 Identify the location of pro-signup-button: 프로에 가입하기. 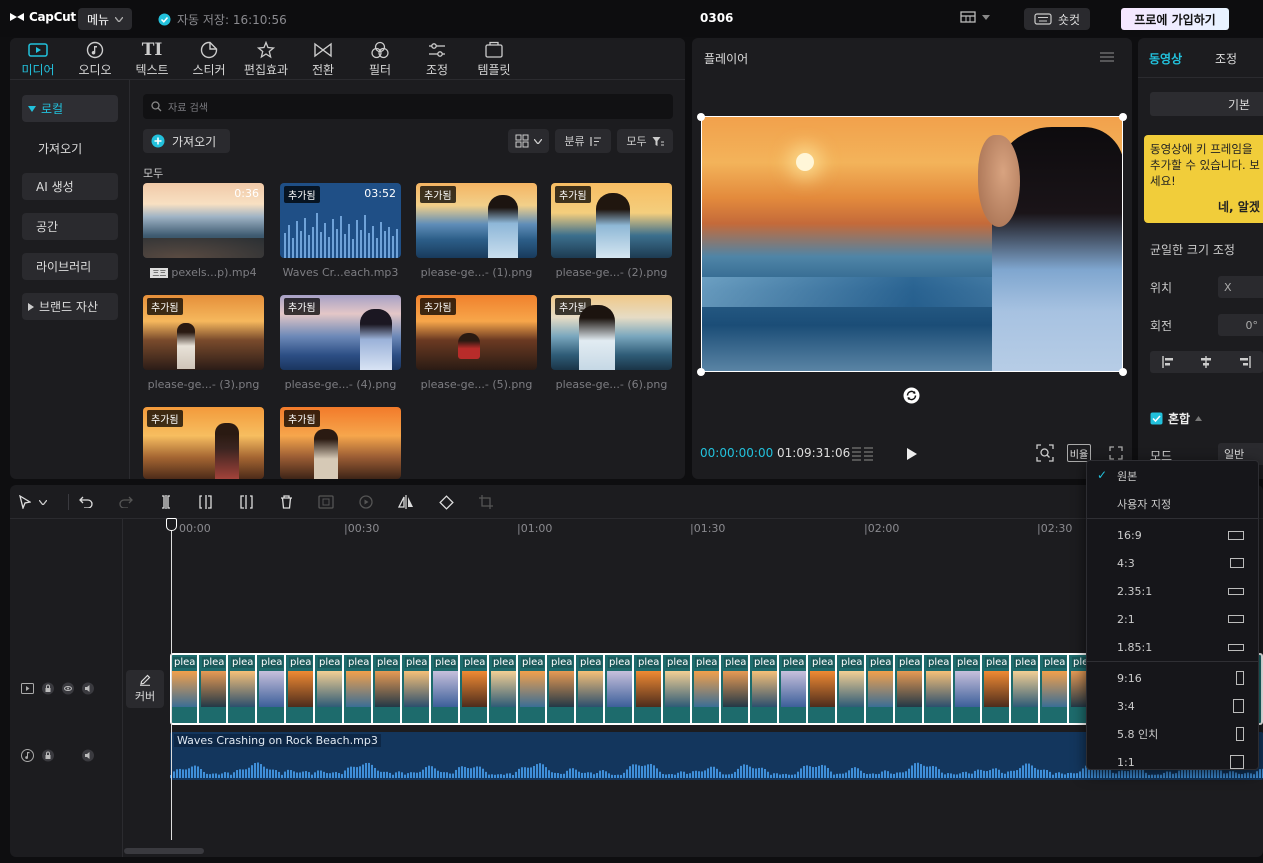
(1175, 19).